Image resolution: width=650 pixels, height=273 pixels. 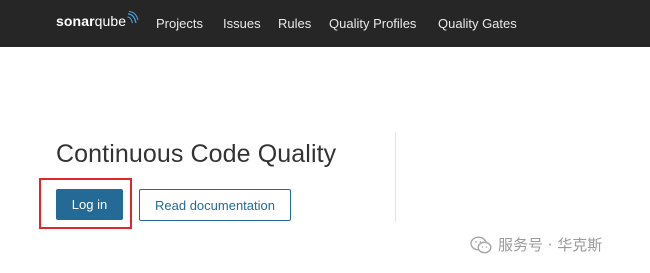 I want to click on sonar-waves-icon, so click(x=133, y=17).